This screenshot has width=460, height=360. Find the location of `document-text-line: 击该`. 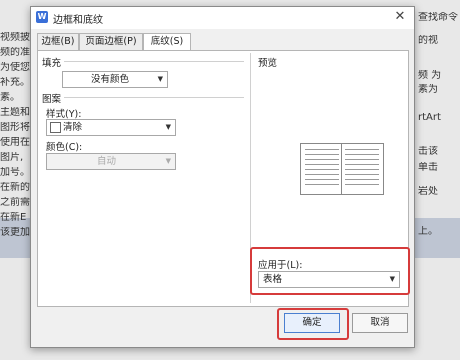

document-text-line: 击该 is located at coordinates (428, 151).